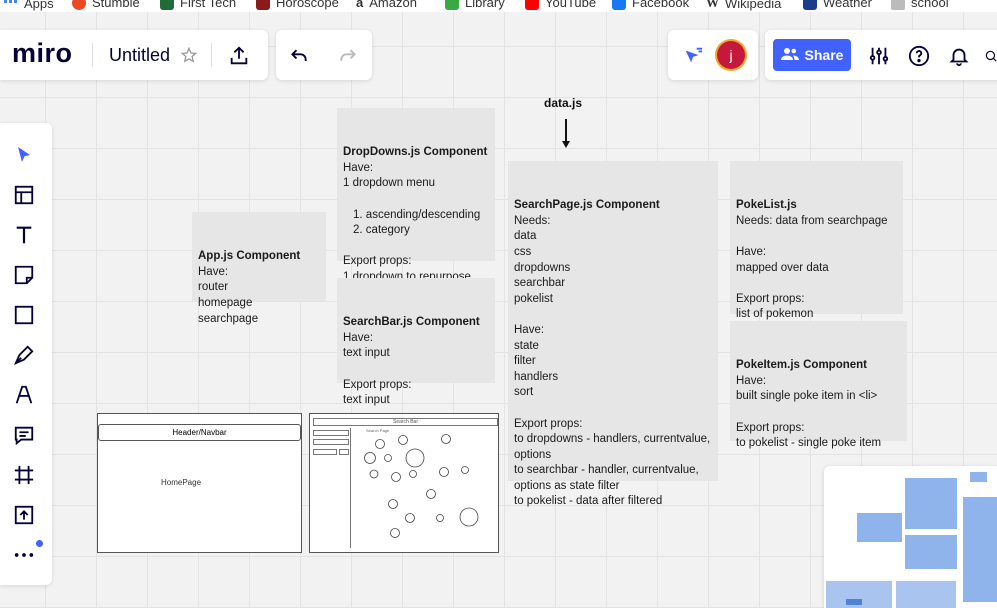 The image size is (997, 608). What do you see at coordinates (360, 5) in the screenshot?
I see `amazon-icon: a` at bounding box center [360, 5].